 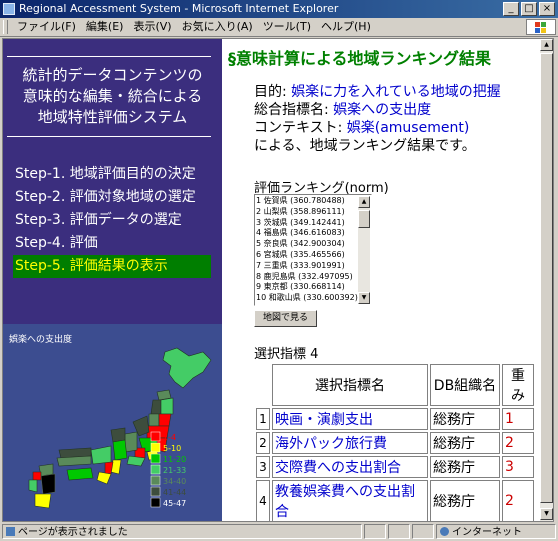 What do you see at coordinates (263, 500) in the screenshot?
I see `row-number: 4` at bounding box center [263, 500].